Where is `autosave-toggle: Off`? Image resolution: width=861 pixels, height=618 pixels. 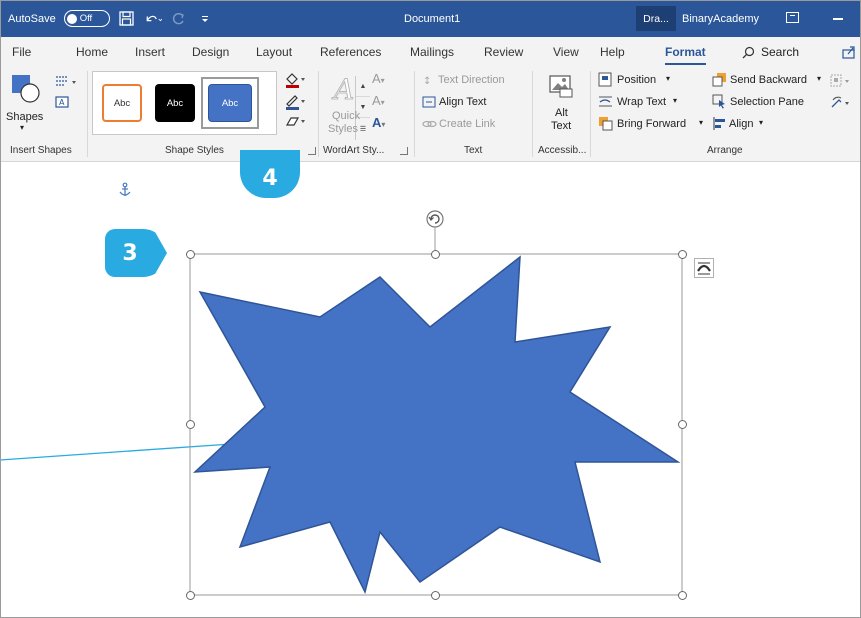
autosave-toggle: Off is located at coordinates (86, 18).